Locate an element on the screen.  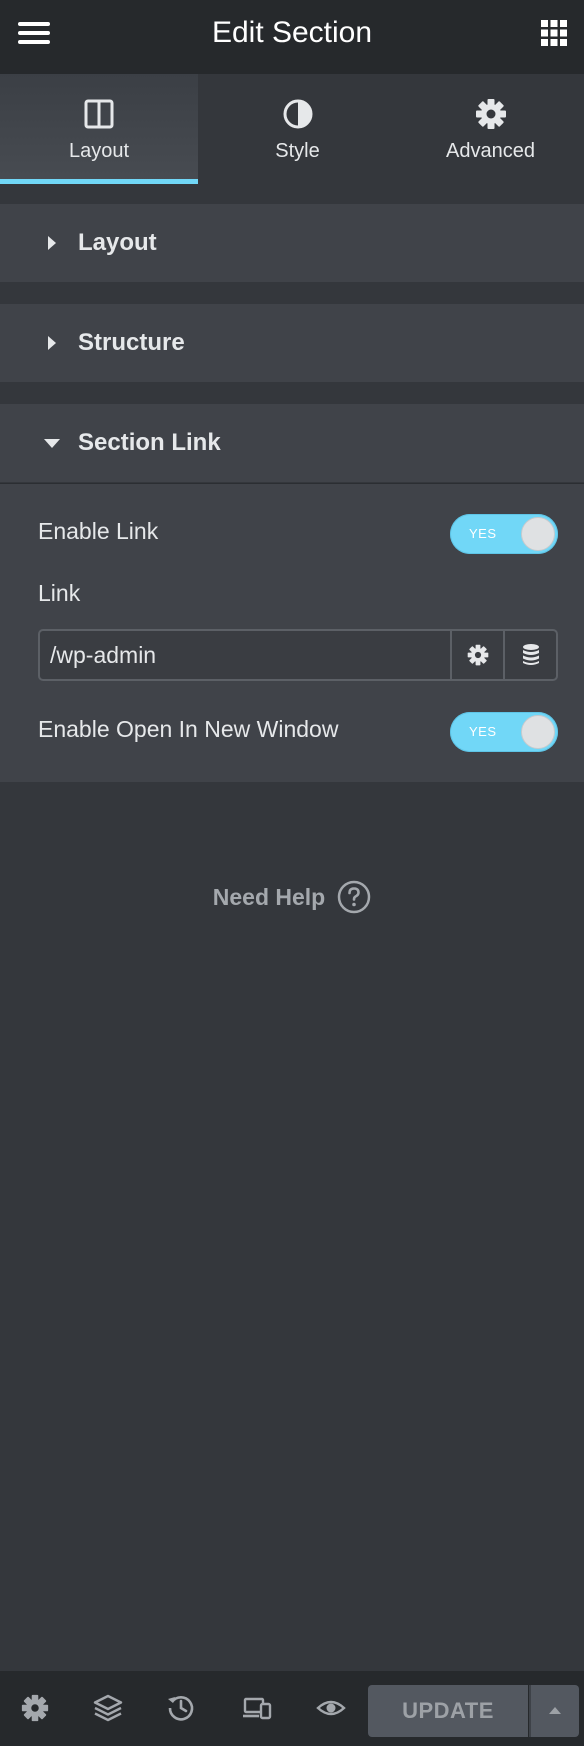
need-help-label: Need Help is located at coordinates (269, 896).